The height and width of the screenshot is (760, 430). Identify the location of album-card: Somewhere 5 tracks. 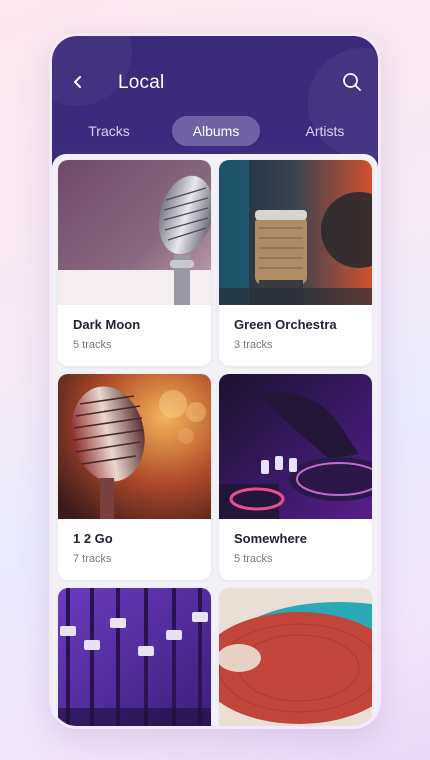
(295, 477).